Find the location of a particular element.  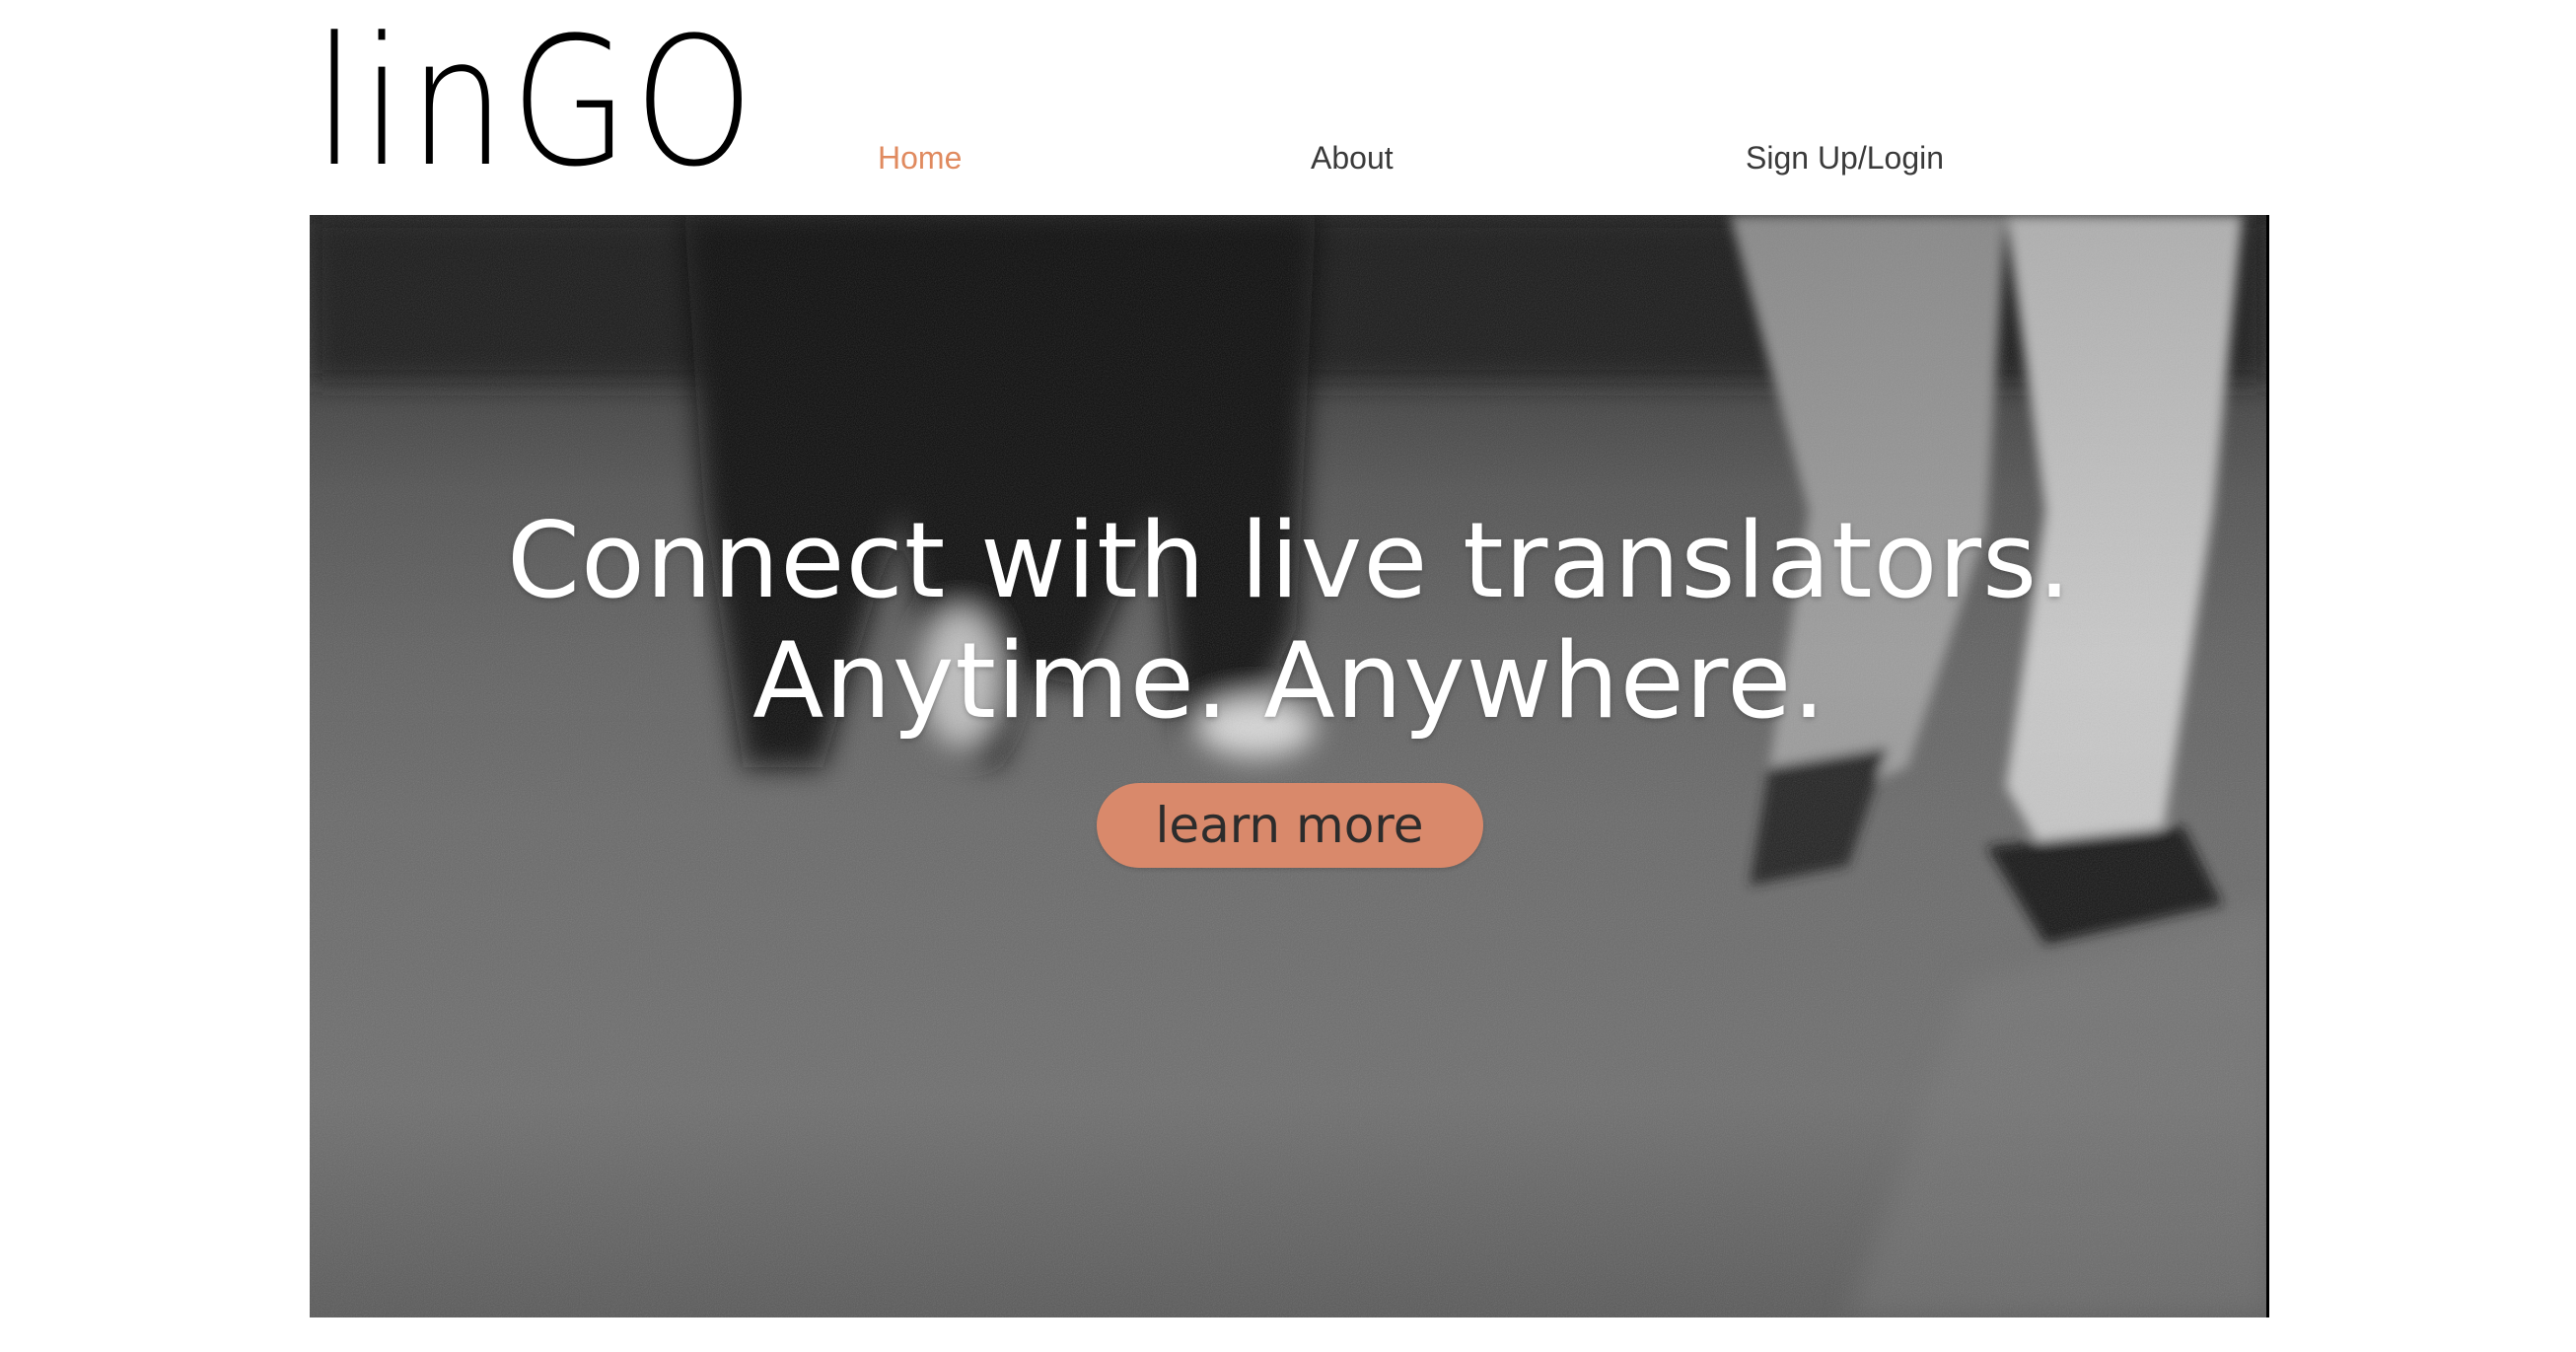

hero-headline-line-1: Connect with live translators. is located at coordinates (1290, 560).